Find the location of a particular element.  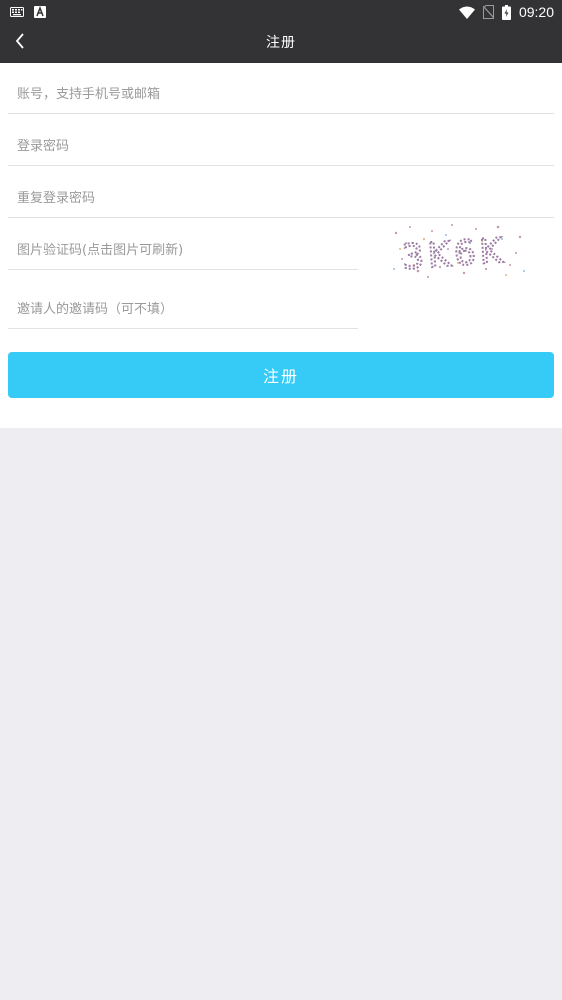

password-field-wrapper is located at coordinates (281, 147).